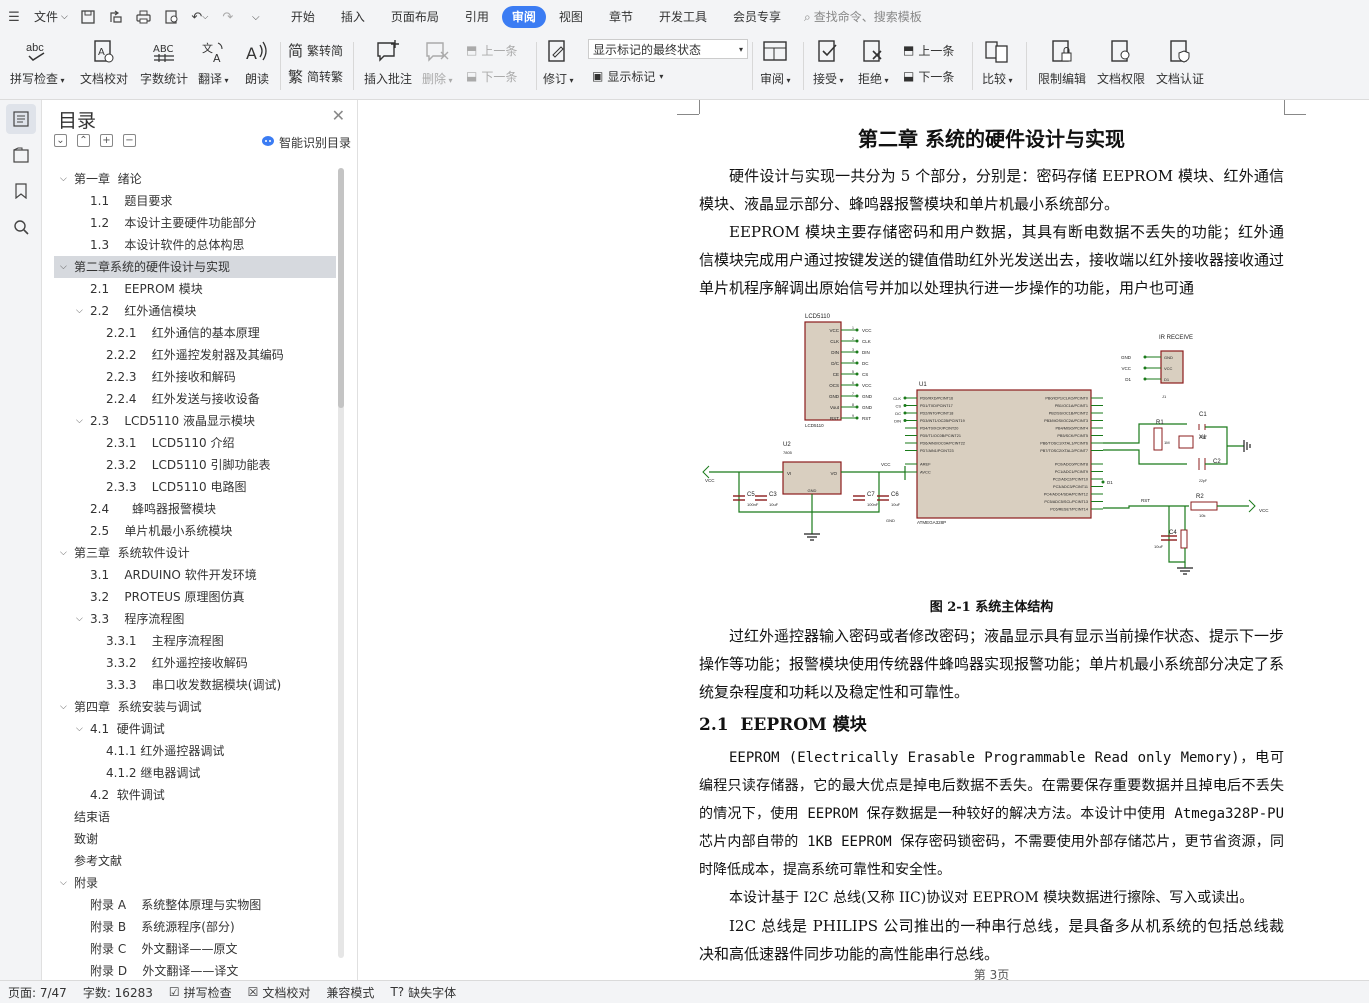  What do you see at coordinates (21, 227) in the screenshot?
I see `find-icon` at bounding box center [21, 227].